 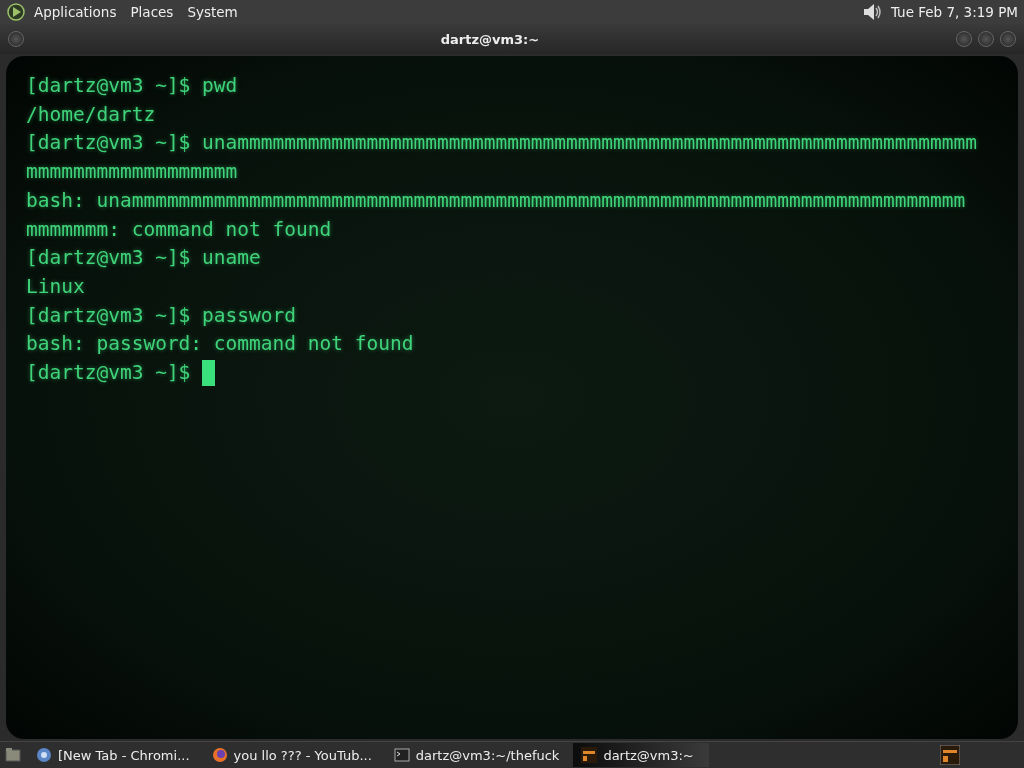 I want to click on clock: Tue Feb 7, 3:19 PM, so click(x=954, y=12).